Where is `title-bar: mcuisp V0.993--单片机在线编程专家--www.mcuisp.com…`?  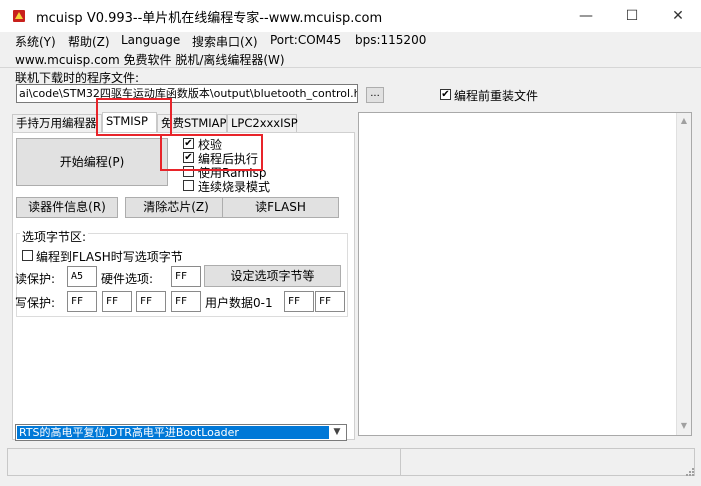 title-bar: mcuisp V0.993--单片机在线编程专家--www.mcuisp.com… is located at coordinates (350, 16).